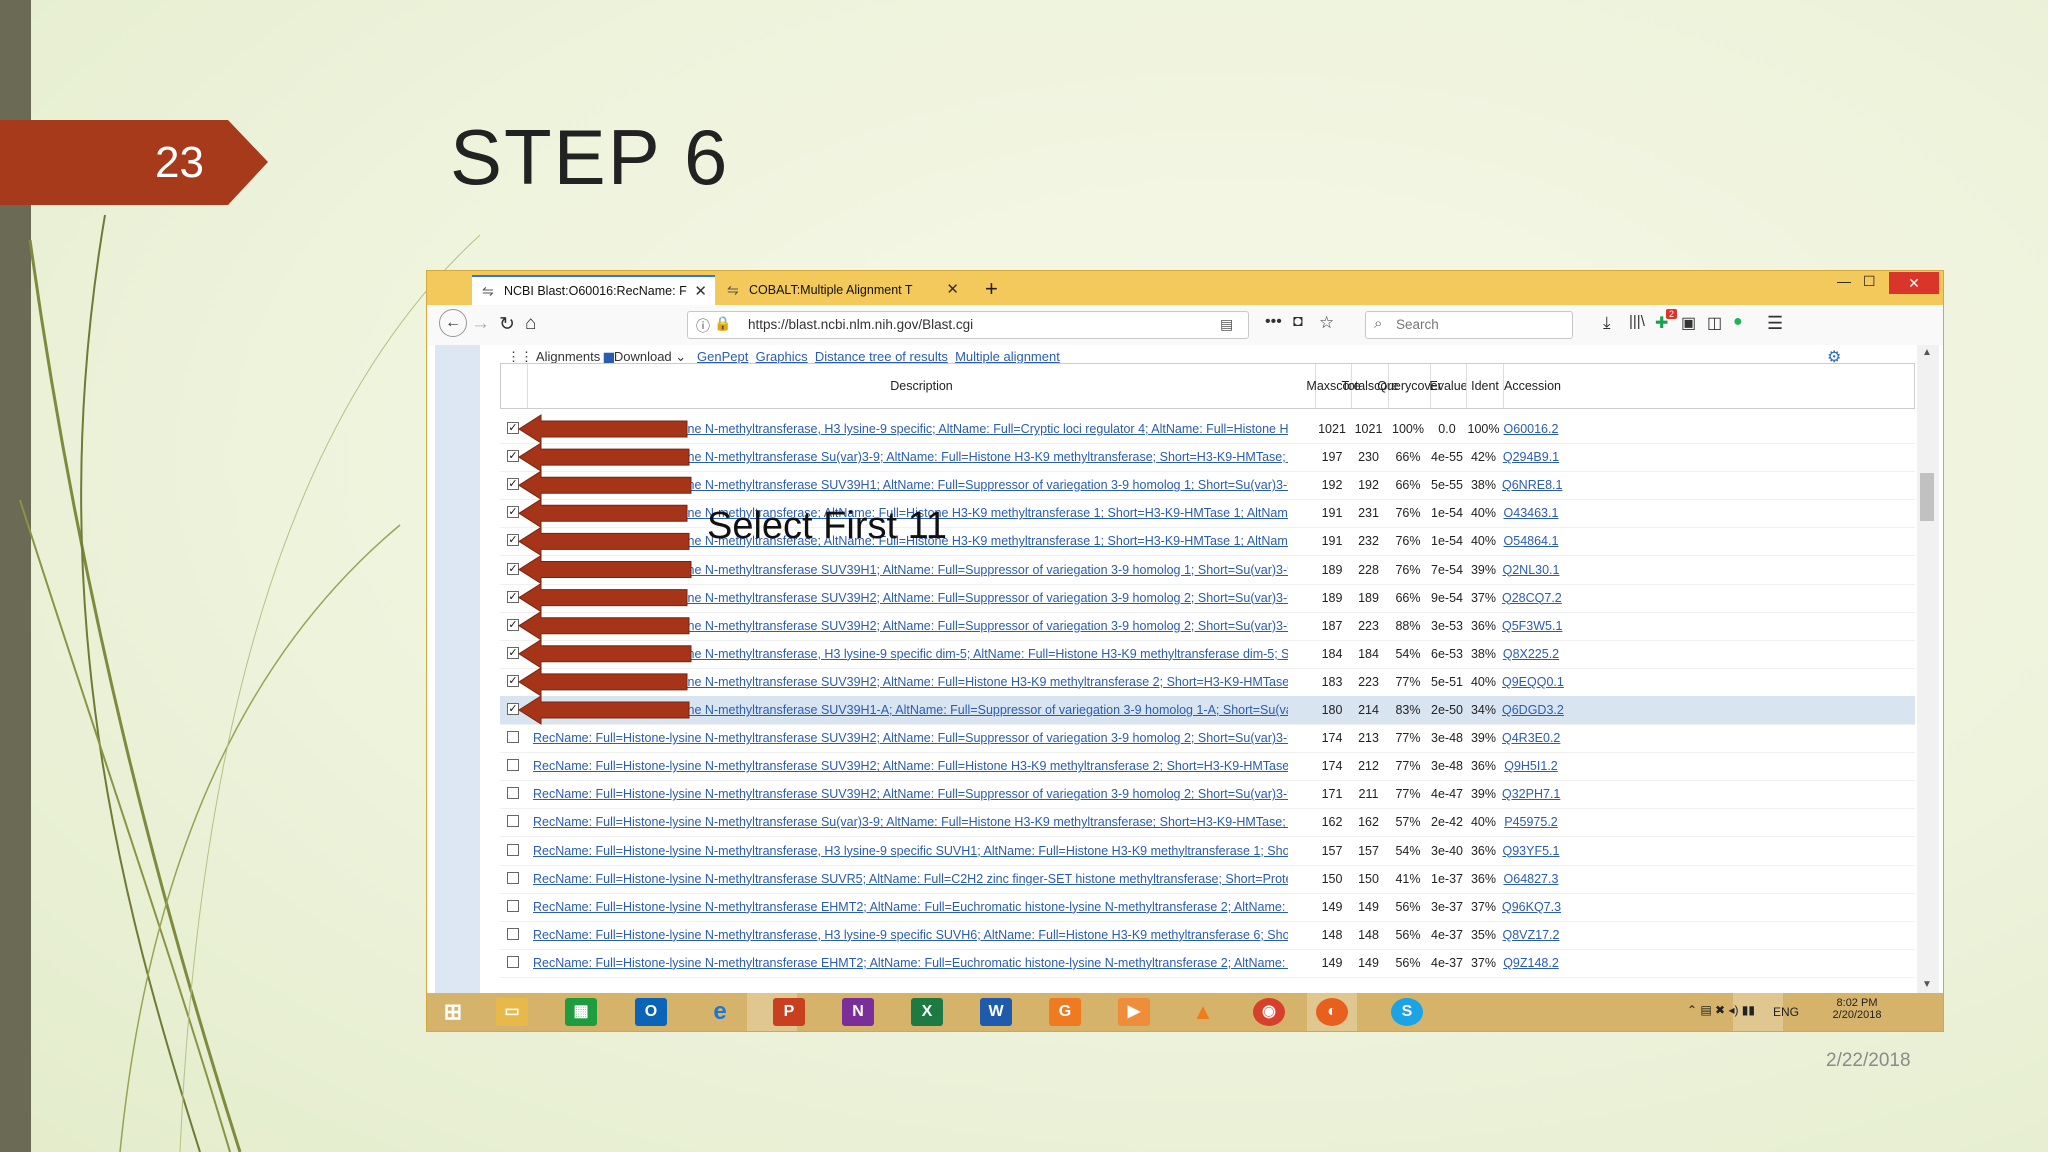  What do you see at coordinates (1448, 386) in the screenshot?
I see `header-e-value: Evalue` at bounding box center [1448, 386].